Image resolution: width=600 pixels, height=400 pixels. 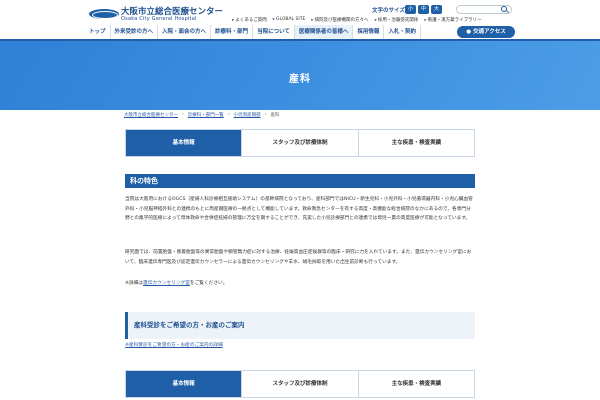 I want to click on details-note: ※詳細は遺伝カウンセリング室をご覧ください。, so click(x=300, y=284).